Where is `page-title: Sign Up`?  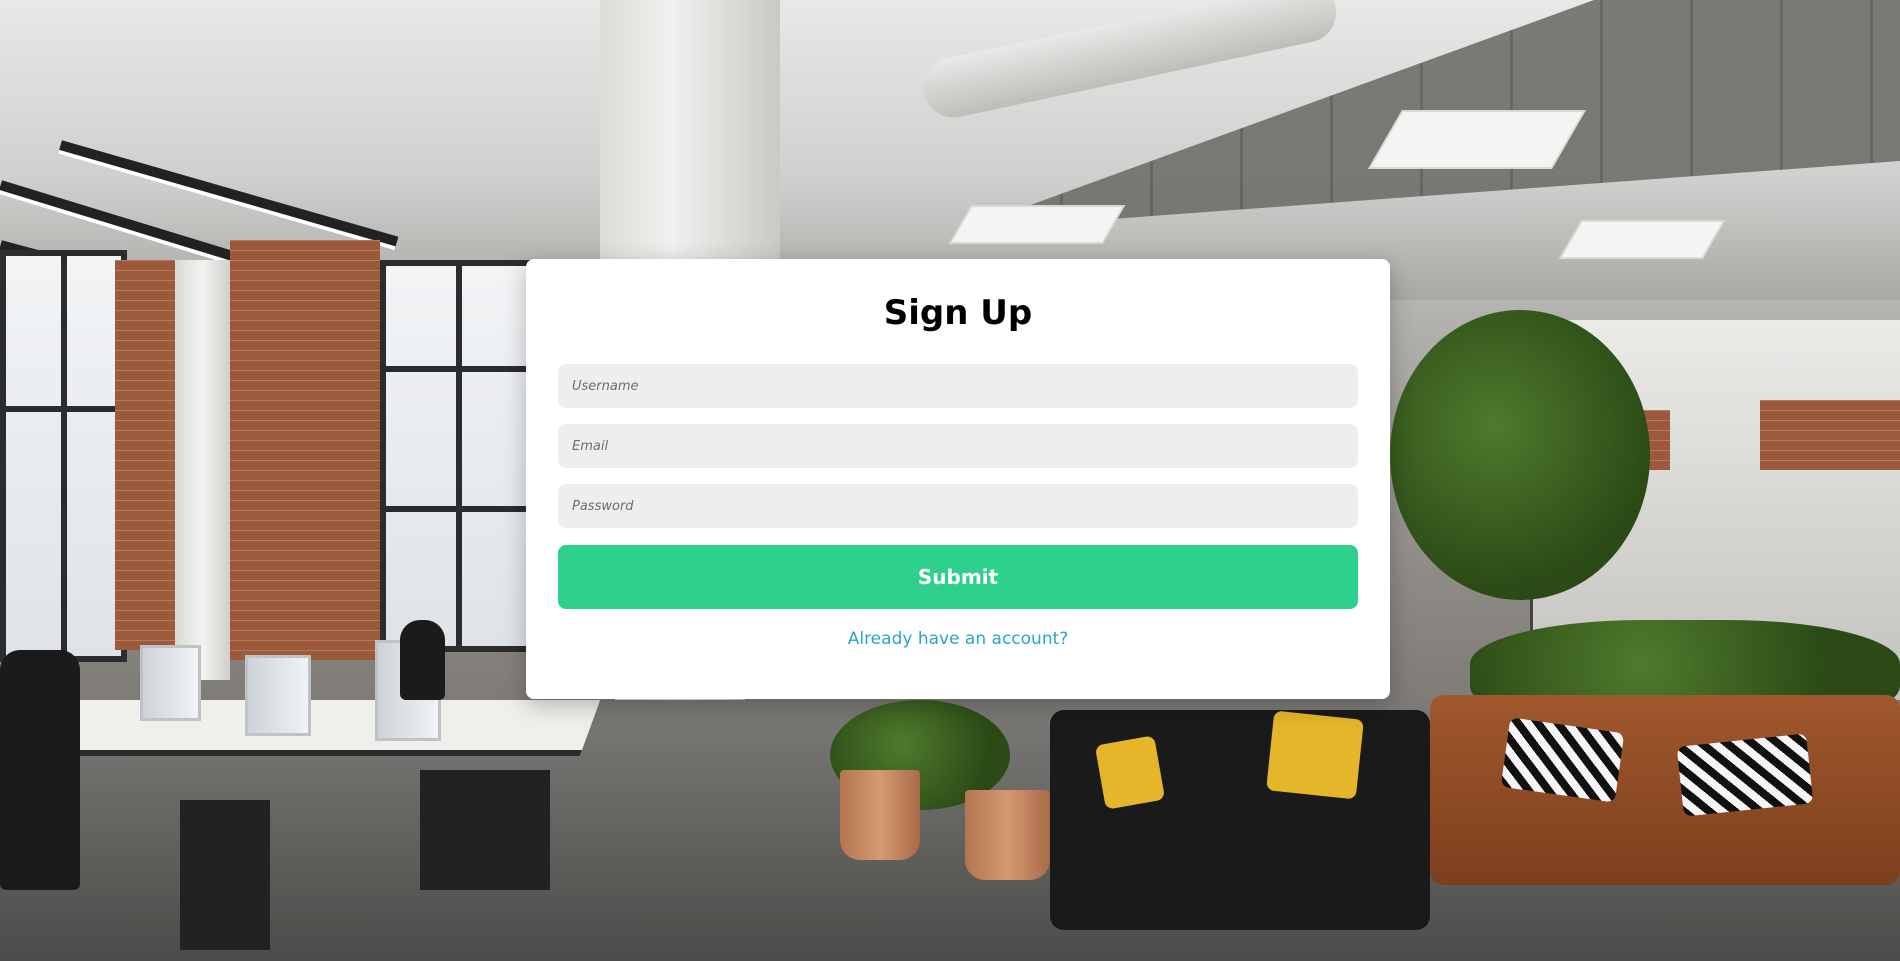
page-title: Sign Up is located at coordinates (958, 313).